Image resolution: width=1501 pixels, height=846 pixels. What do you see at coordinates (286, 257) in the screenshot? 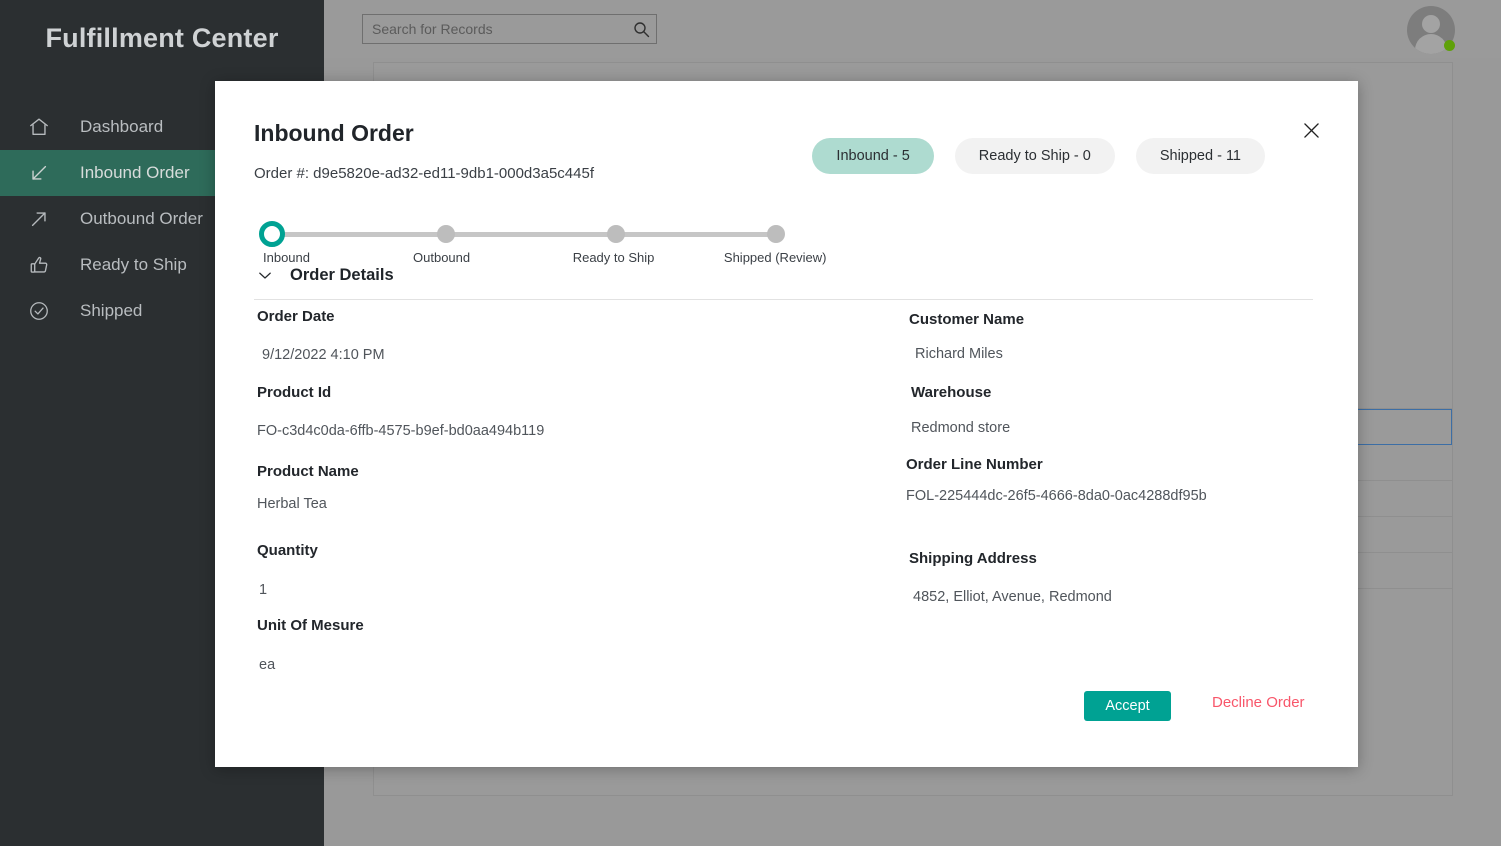
I see `step-label: Inbound` at bounding box center [286, 257].